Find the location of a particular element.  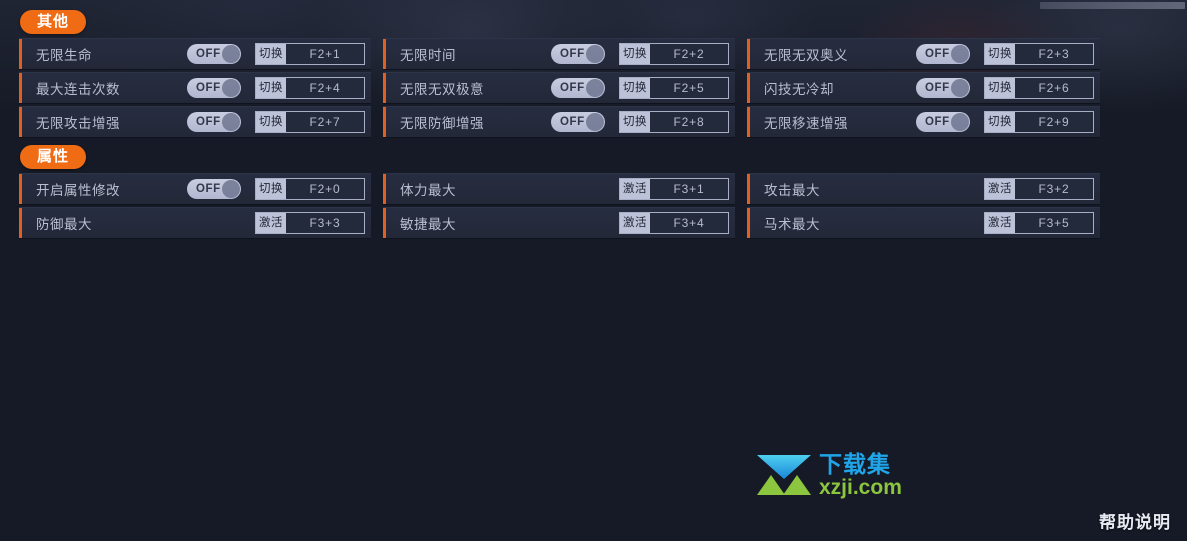

cheat-item: 开启属性修改 OFF 切换 F2+0 is located at coordinates (195, 189).